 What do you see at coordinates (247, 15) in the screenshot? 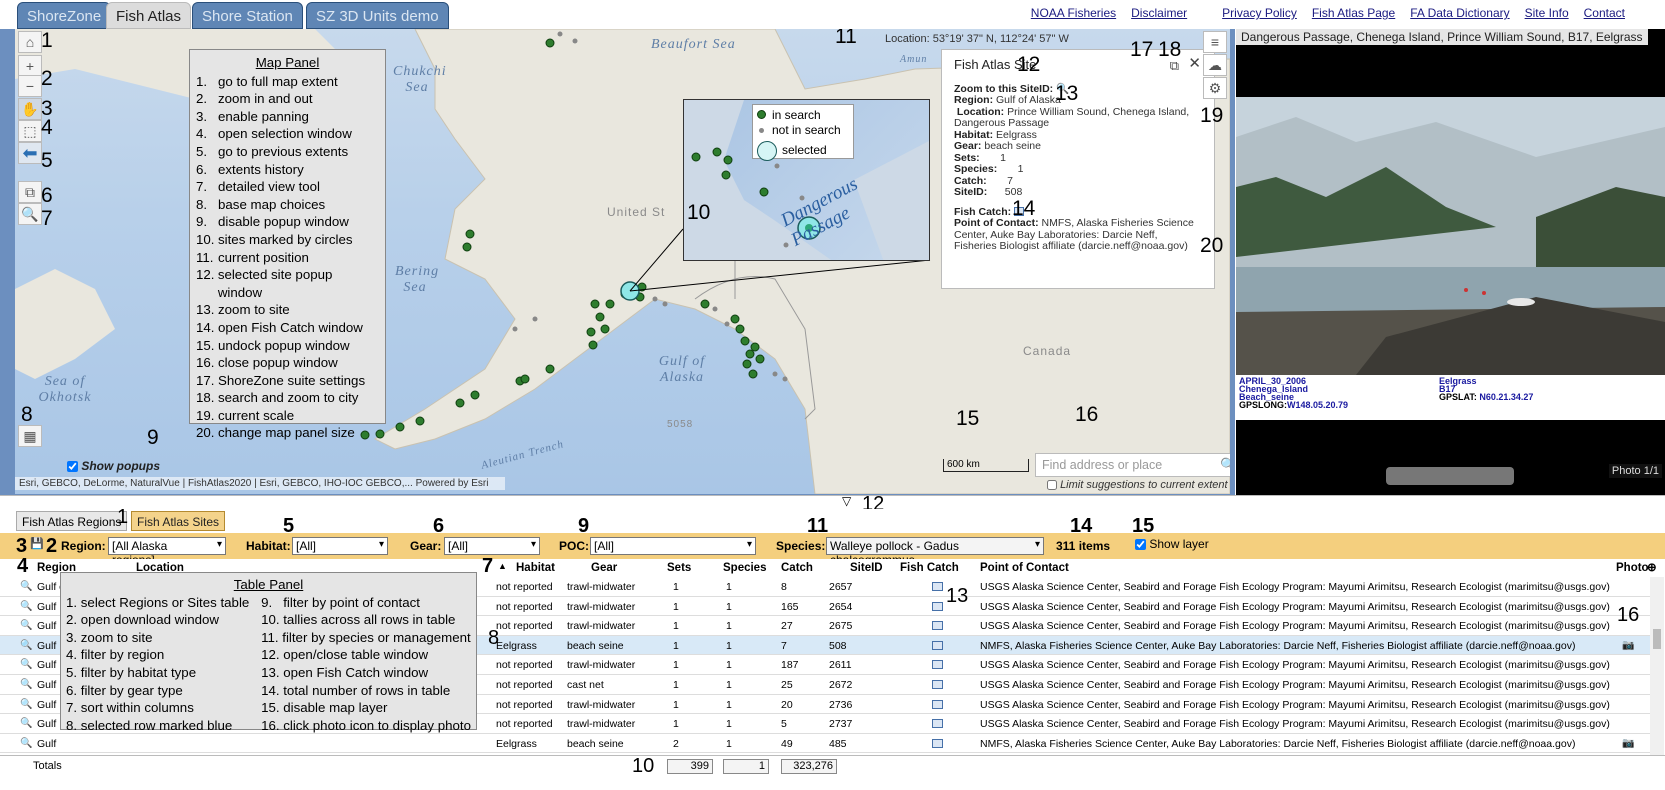
I see `tab-shore-station: Shore Station` at bounding box center [247, 15].